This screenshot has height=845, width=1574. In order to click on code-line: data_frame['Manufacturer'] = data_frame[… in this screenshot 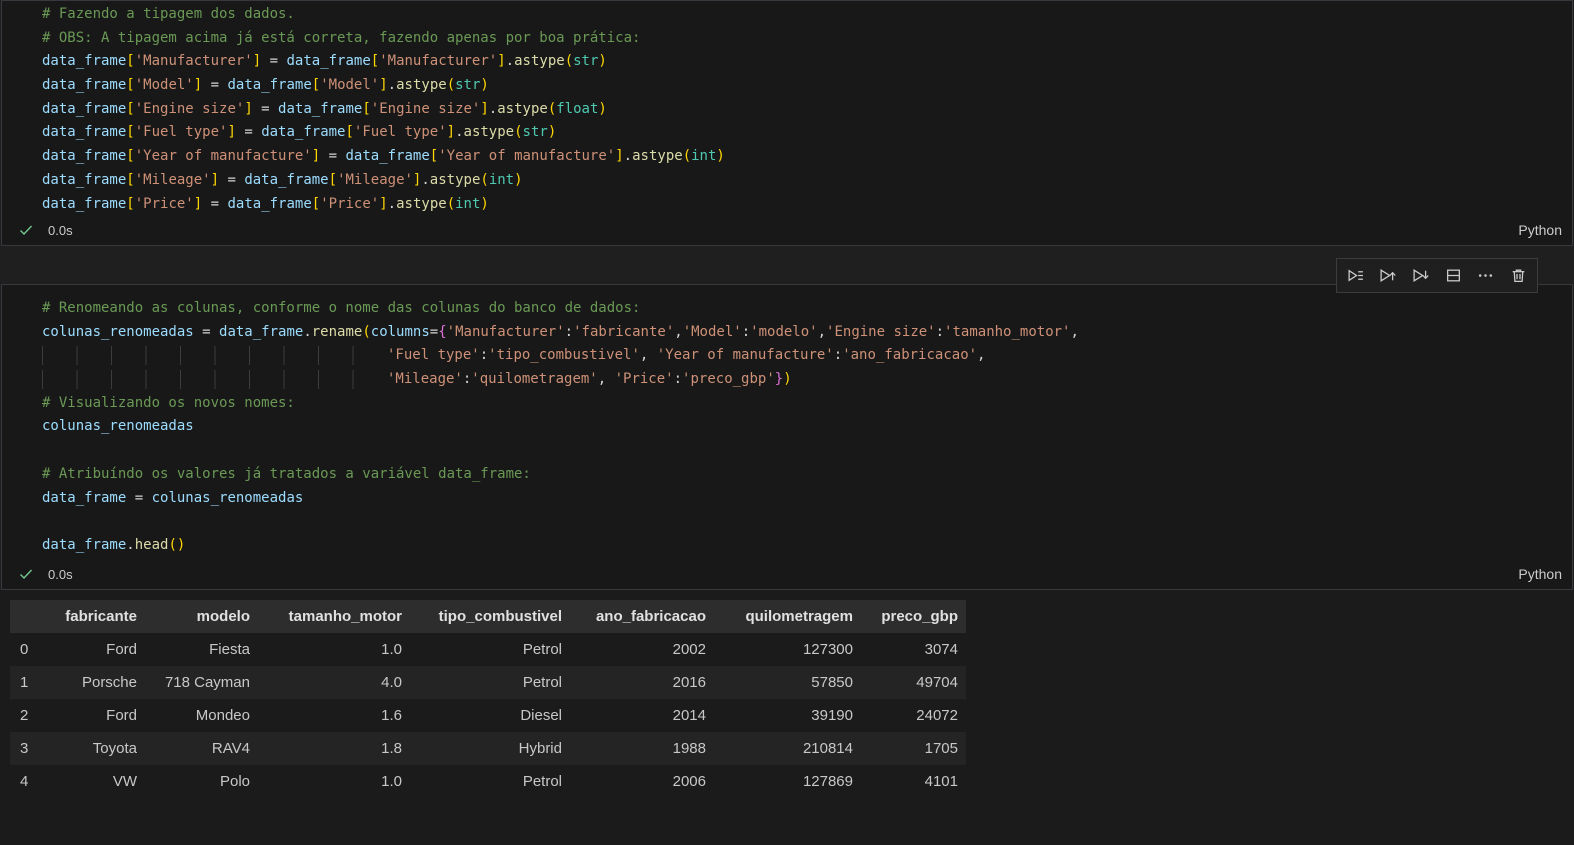, I will do `click(324, 61)`.